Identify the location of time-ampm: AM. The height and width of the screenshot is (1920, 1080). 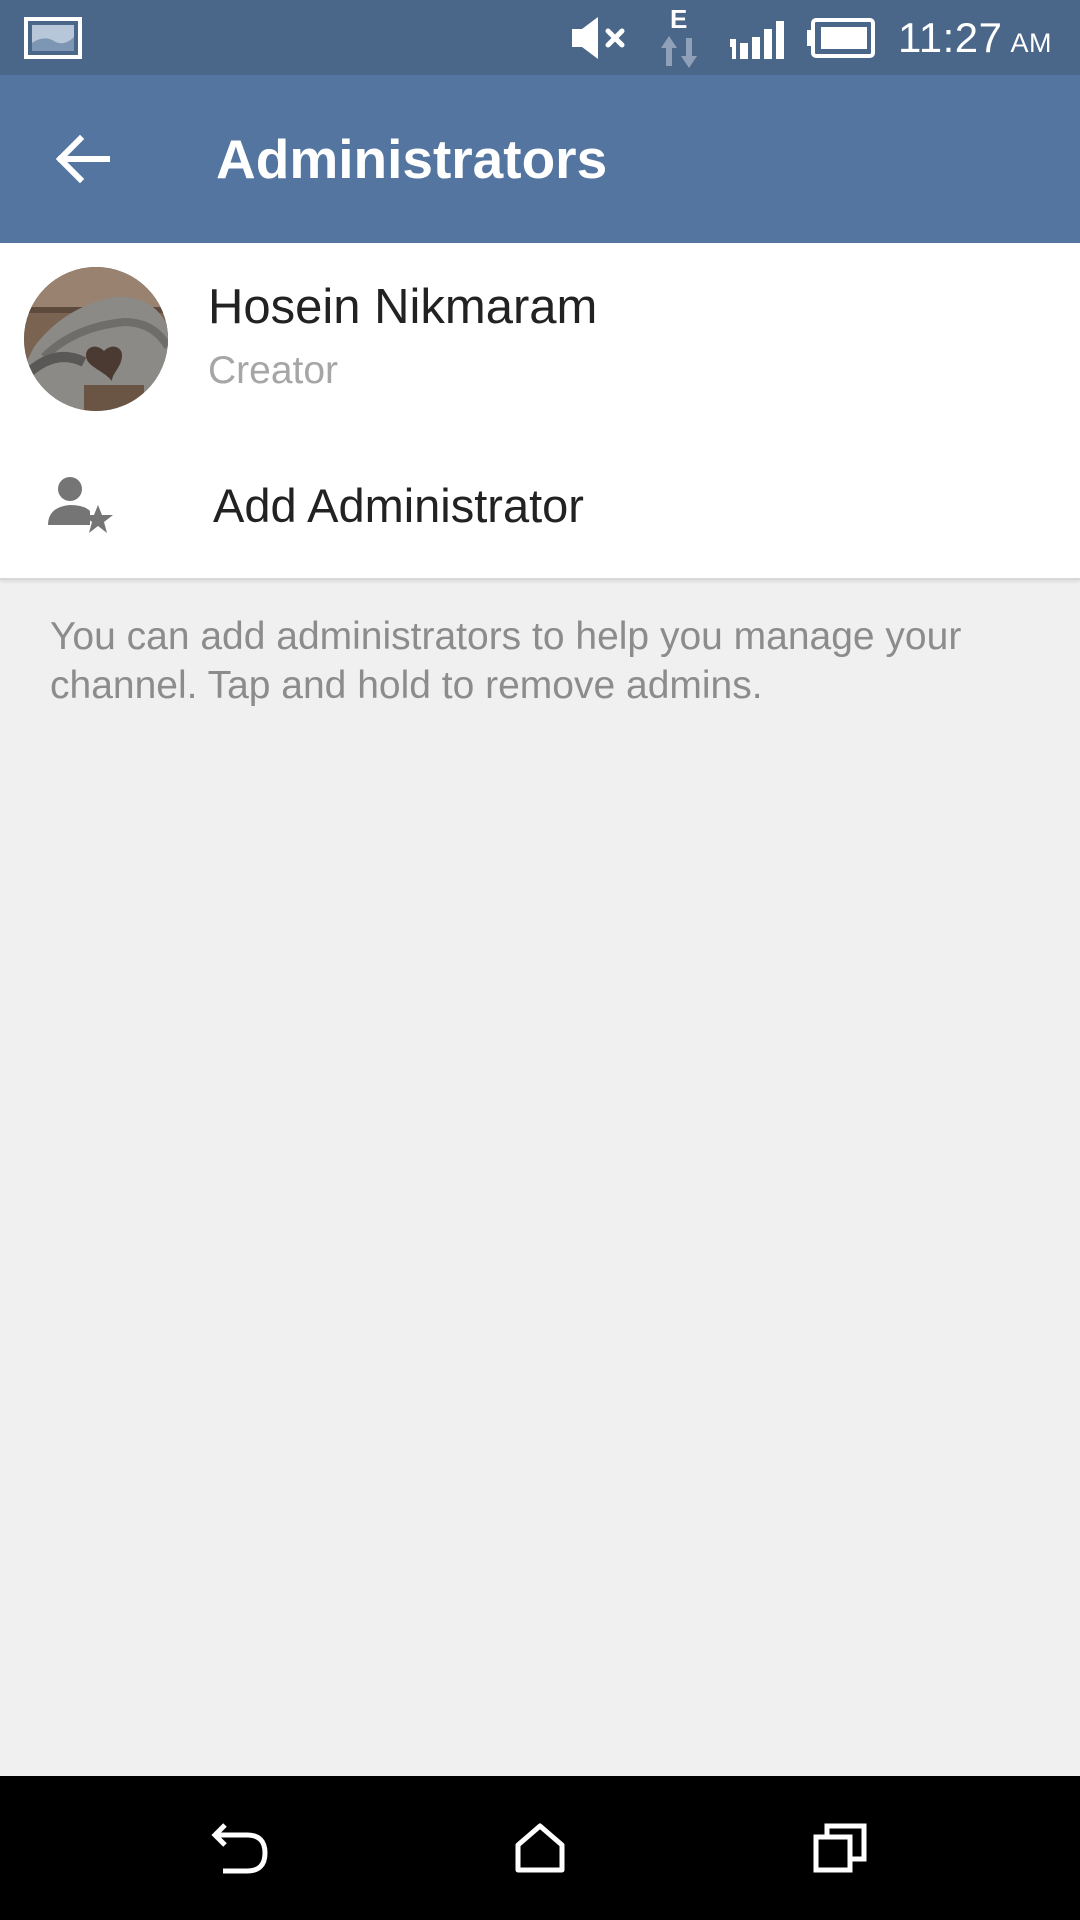
(1031, 43).